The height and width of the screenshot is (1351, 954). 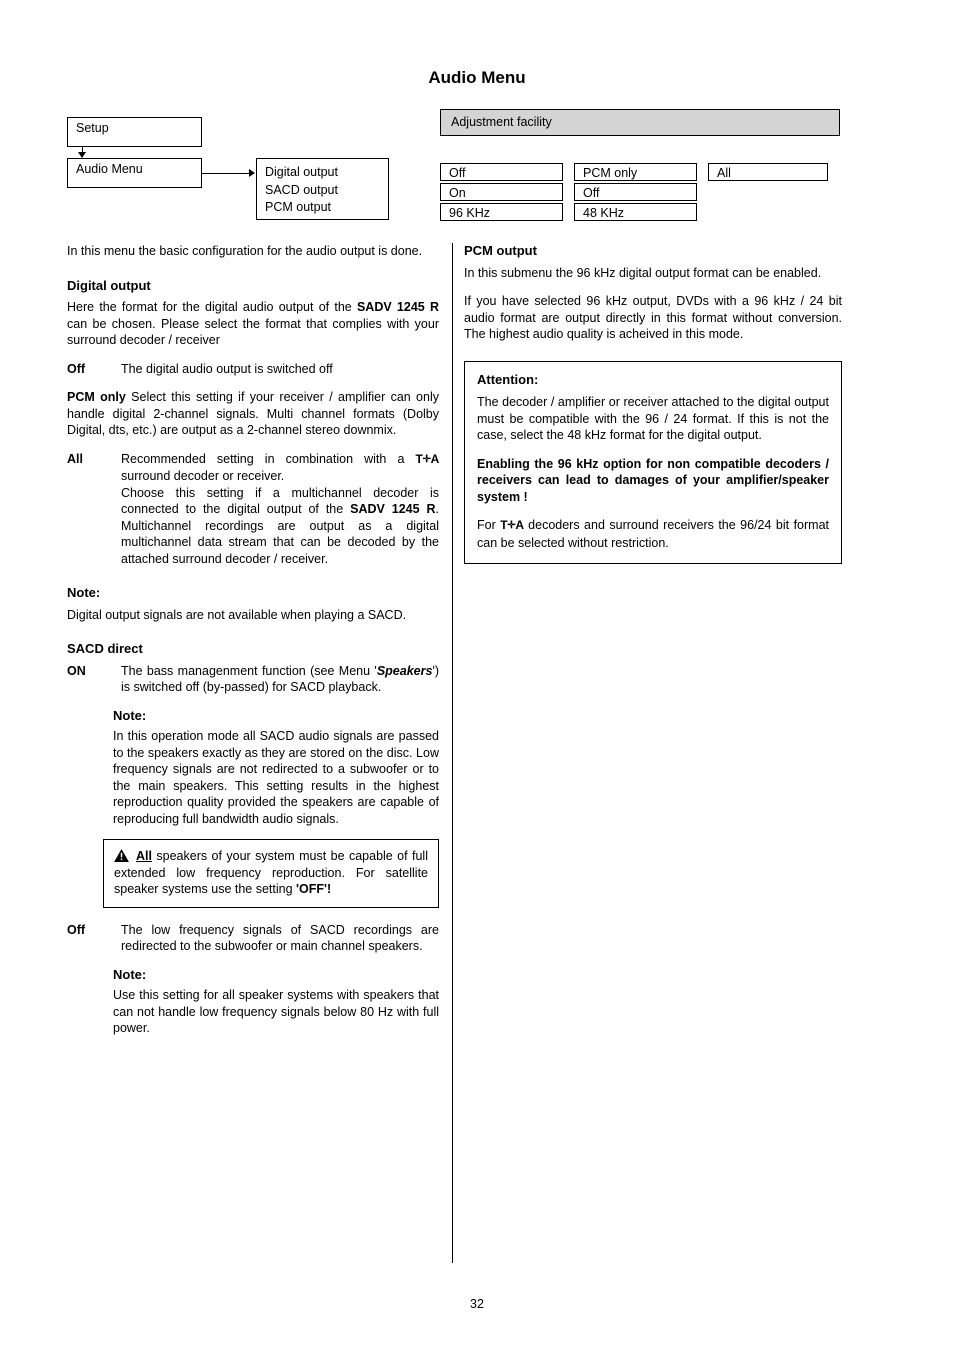 I want to click on warning-emphasis: All, so click(x=144, y=856).